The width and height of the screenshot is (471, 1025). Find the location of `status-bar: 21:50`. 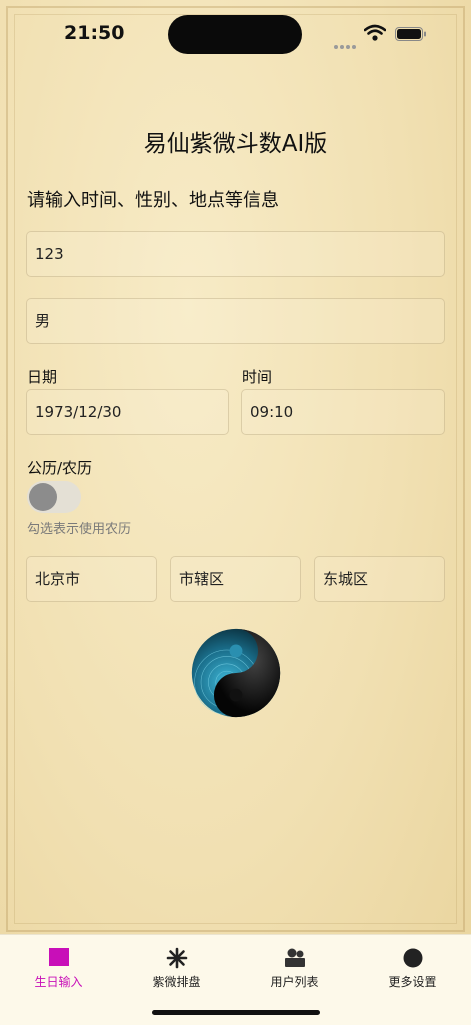

status-bar: 21:50 is located at coordinates (235, 30).